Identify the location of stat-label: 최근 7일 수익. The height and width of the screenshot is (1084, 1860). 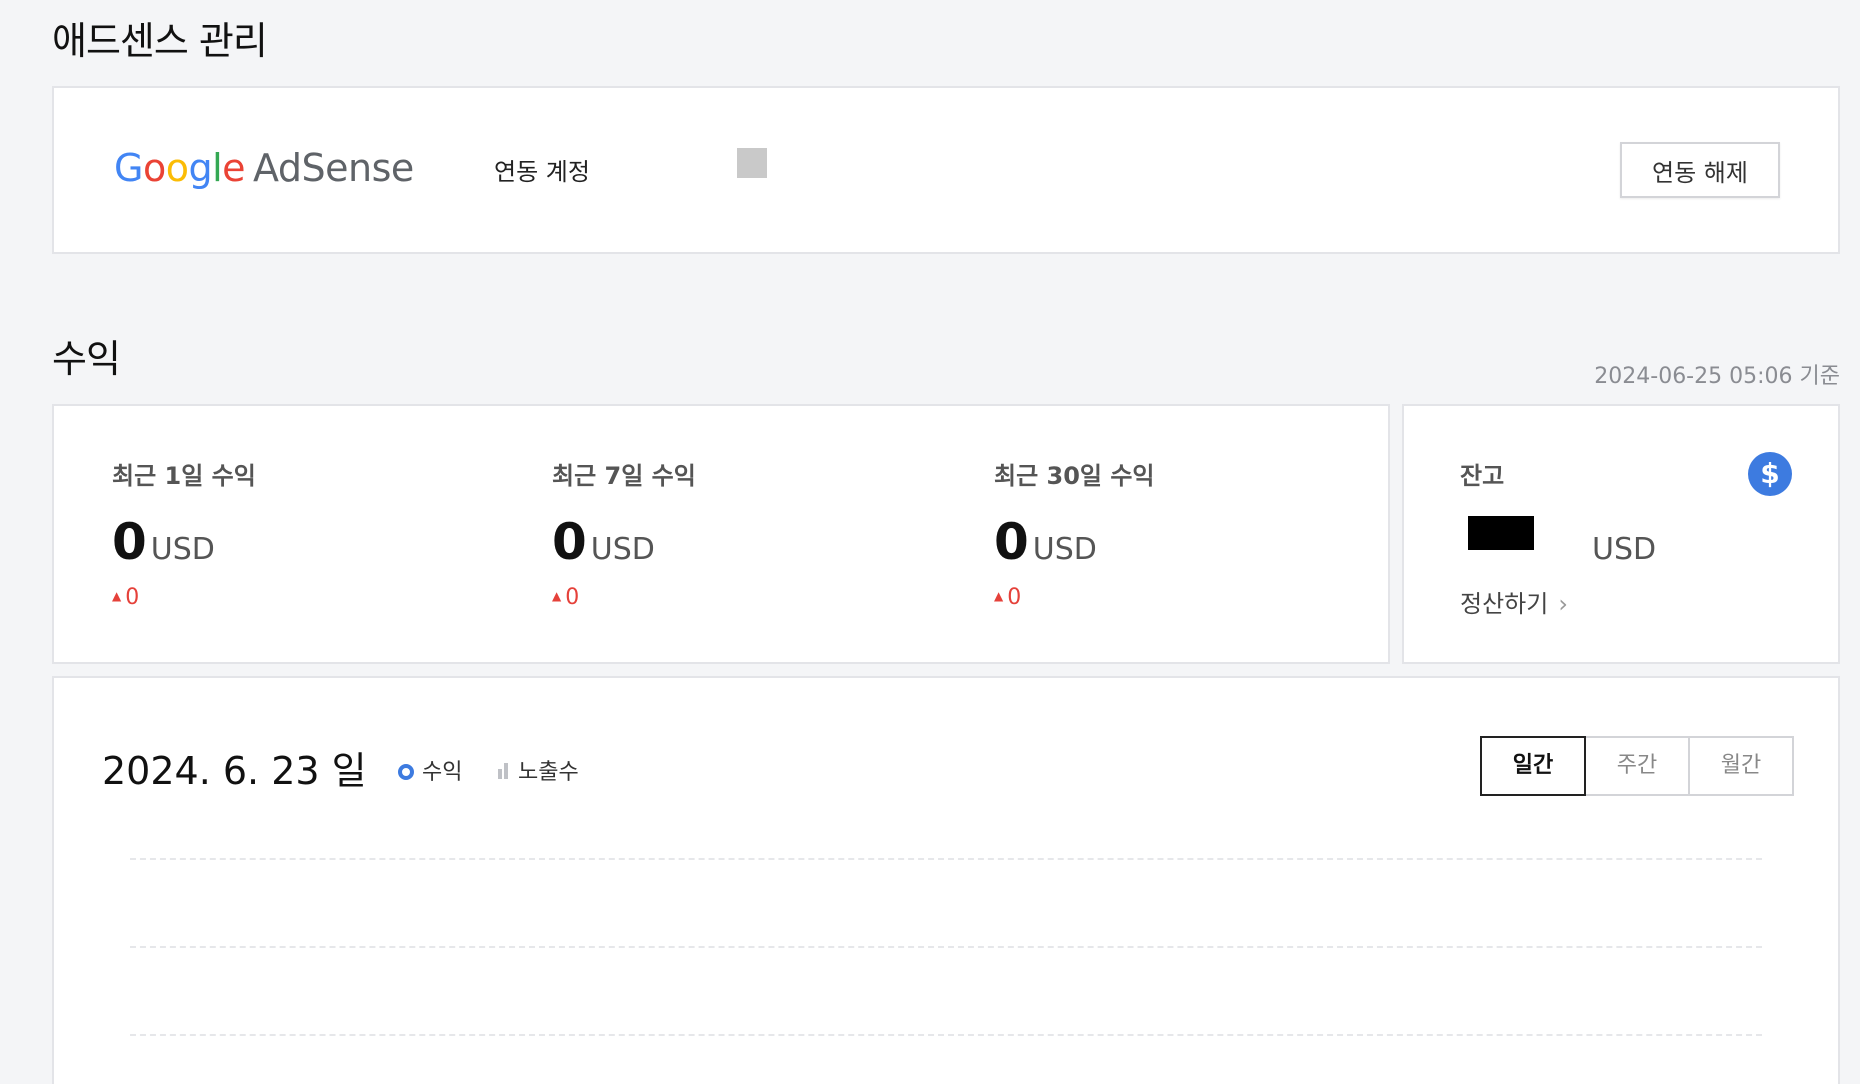
(624, 476).